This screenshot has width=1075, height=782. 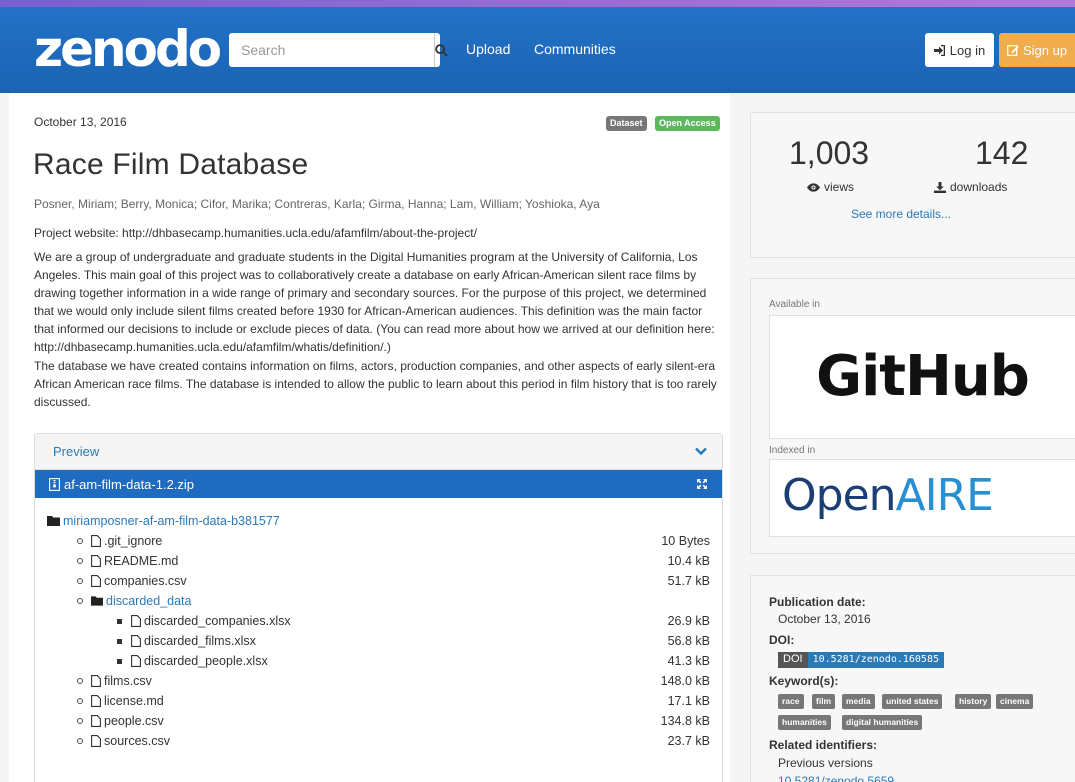 What do you see at coordinates (148, 601) in the screenshot?
I see `folder-link: discarded_data` at bounding box center [148, 601].